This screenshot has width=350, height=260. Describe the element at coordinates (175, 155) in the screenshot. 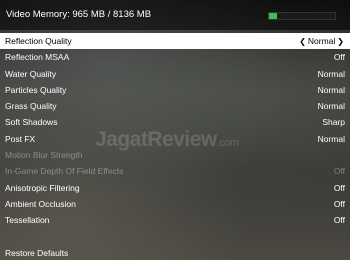

I see `setting-row: Motion Blur Strength` at that location.